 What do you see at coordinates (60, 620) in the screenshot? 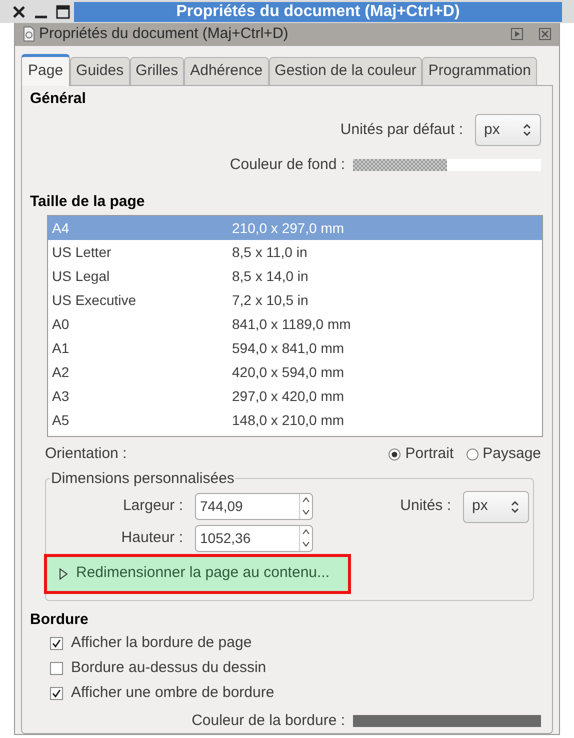
I see `section-heading: Bordure` at bounding box center [60, 620].